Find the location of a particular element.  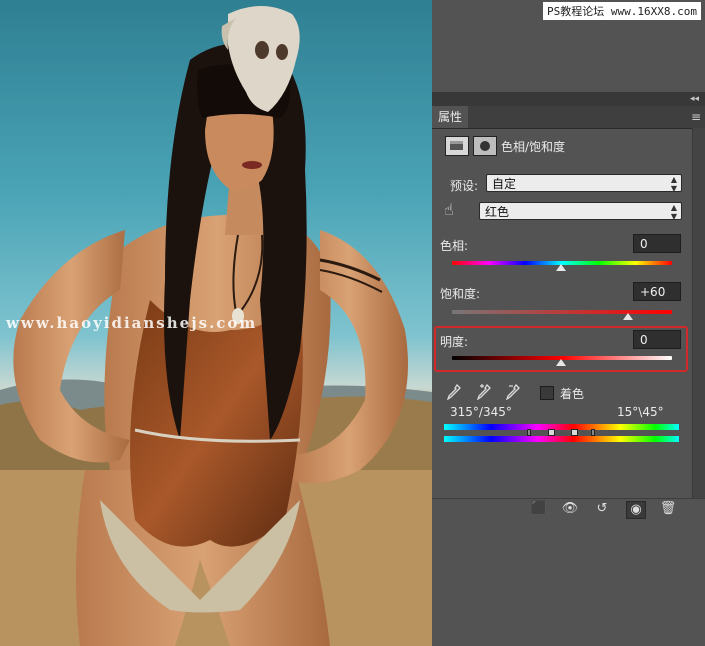

site-watermark: PS教程论坛 www.16XX8.com is located at coordinates (622, 11).